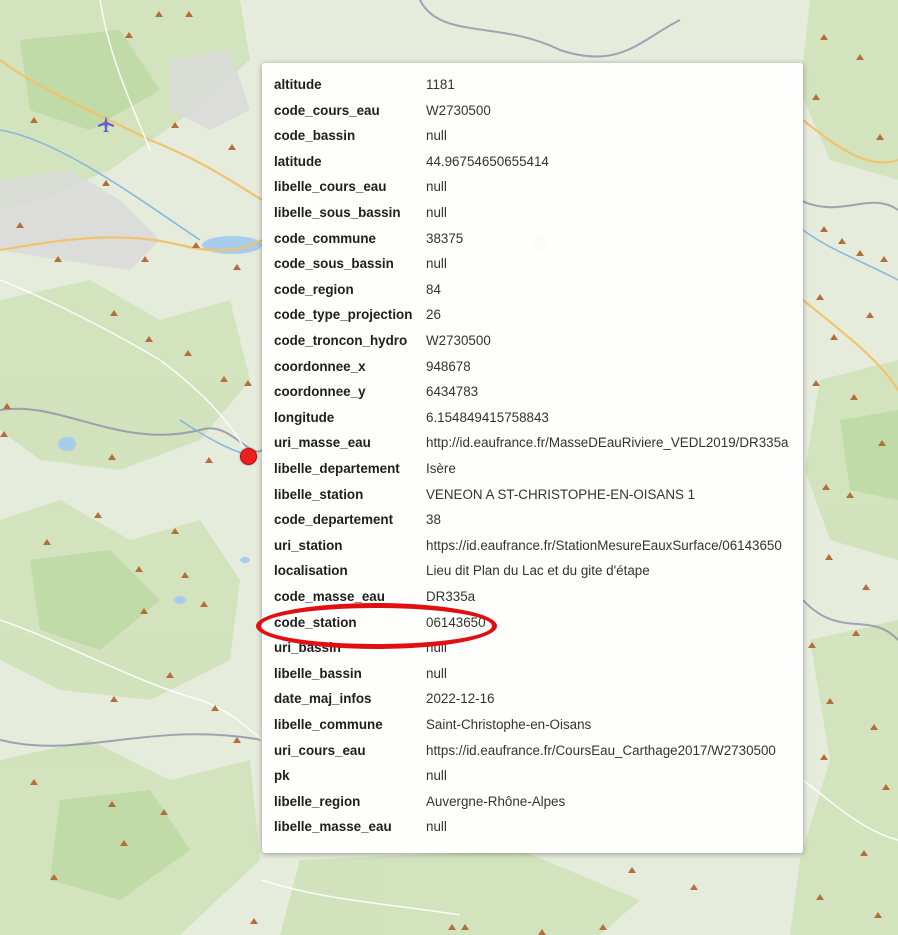 This screenshot has height=935, width=898. I want to click on attribute-key: libelle_region, so click(317, 801).